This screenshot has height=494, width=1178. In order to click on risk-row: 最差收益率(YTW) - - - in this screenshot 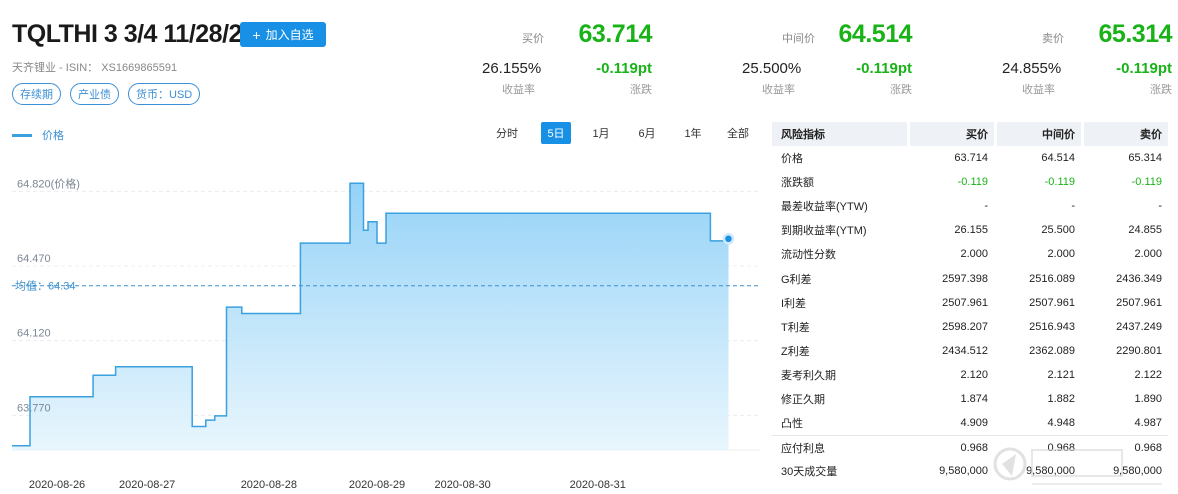, I will do `click(970, 206)`.